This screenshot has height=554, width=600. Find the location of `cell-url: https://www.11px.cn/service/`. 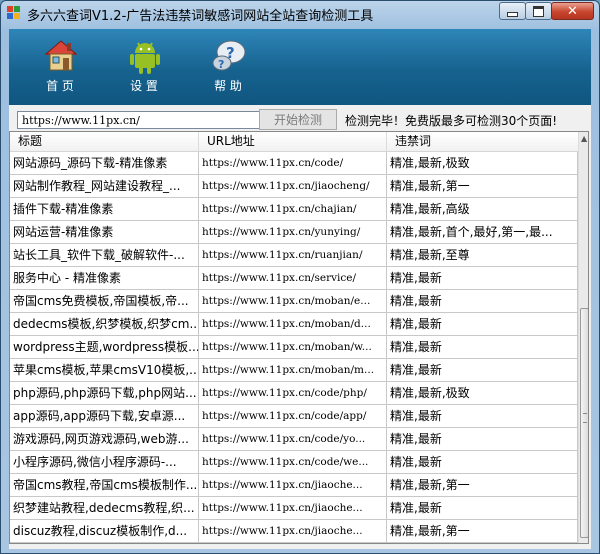

cell-url: https://www.11px.cn/service/ is located at coordinates (293, 278).